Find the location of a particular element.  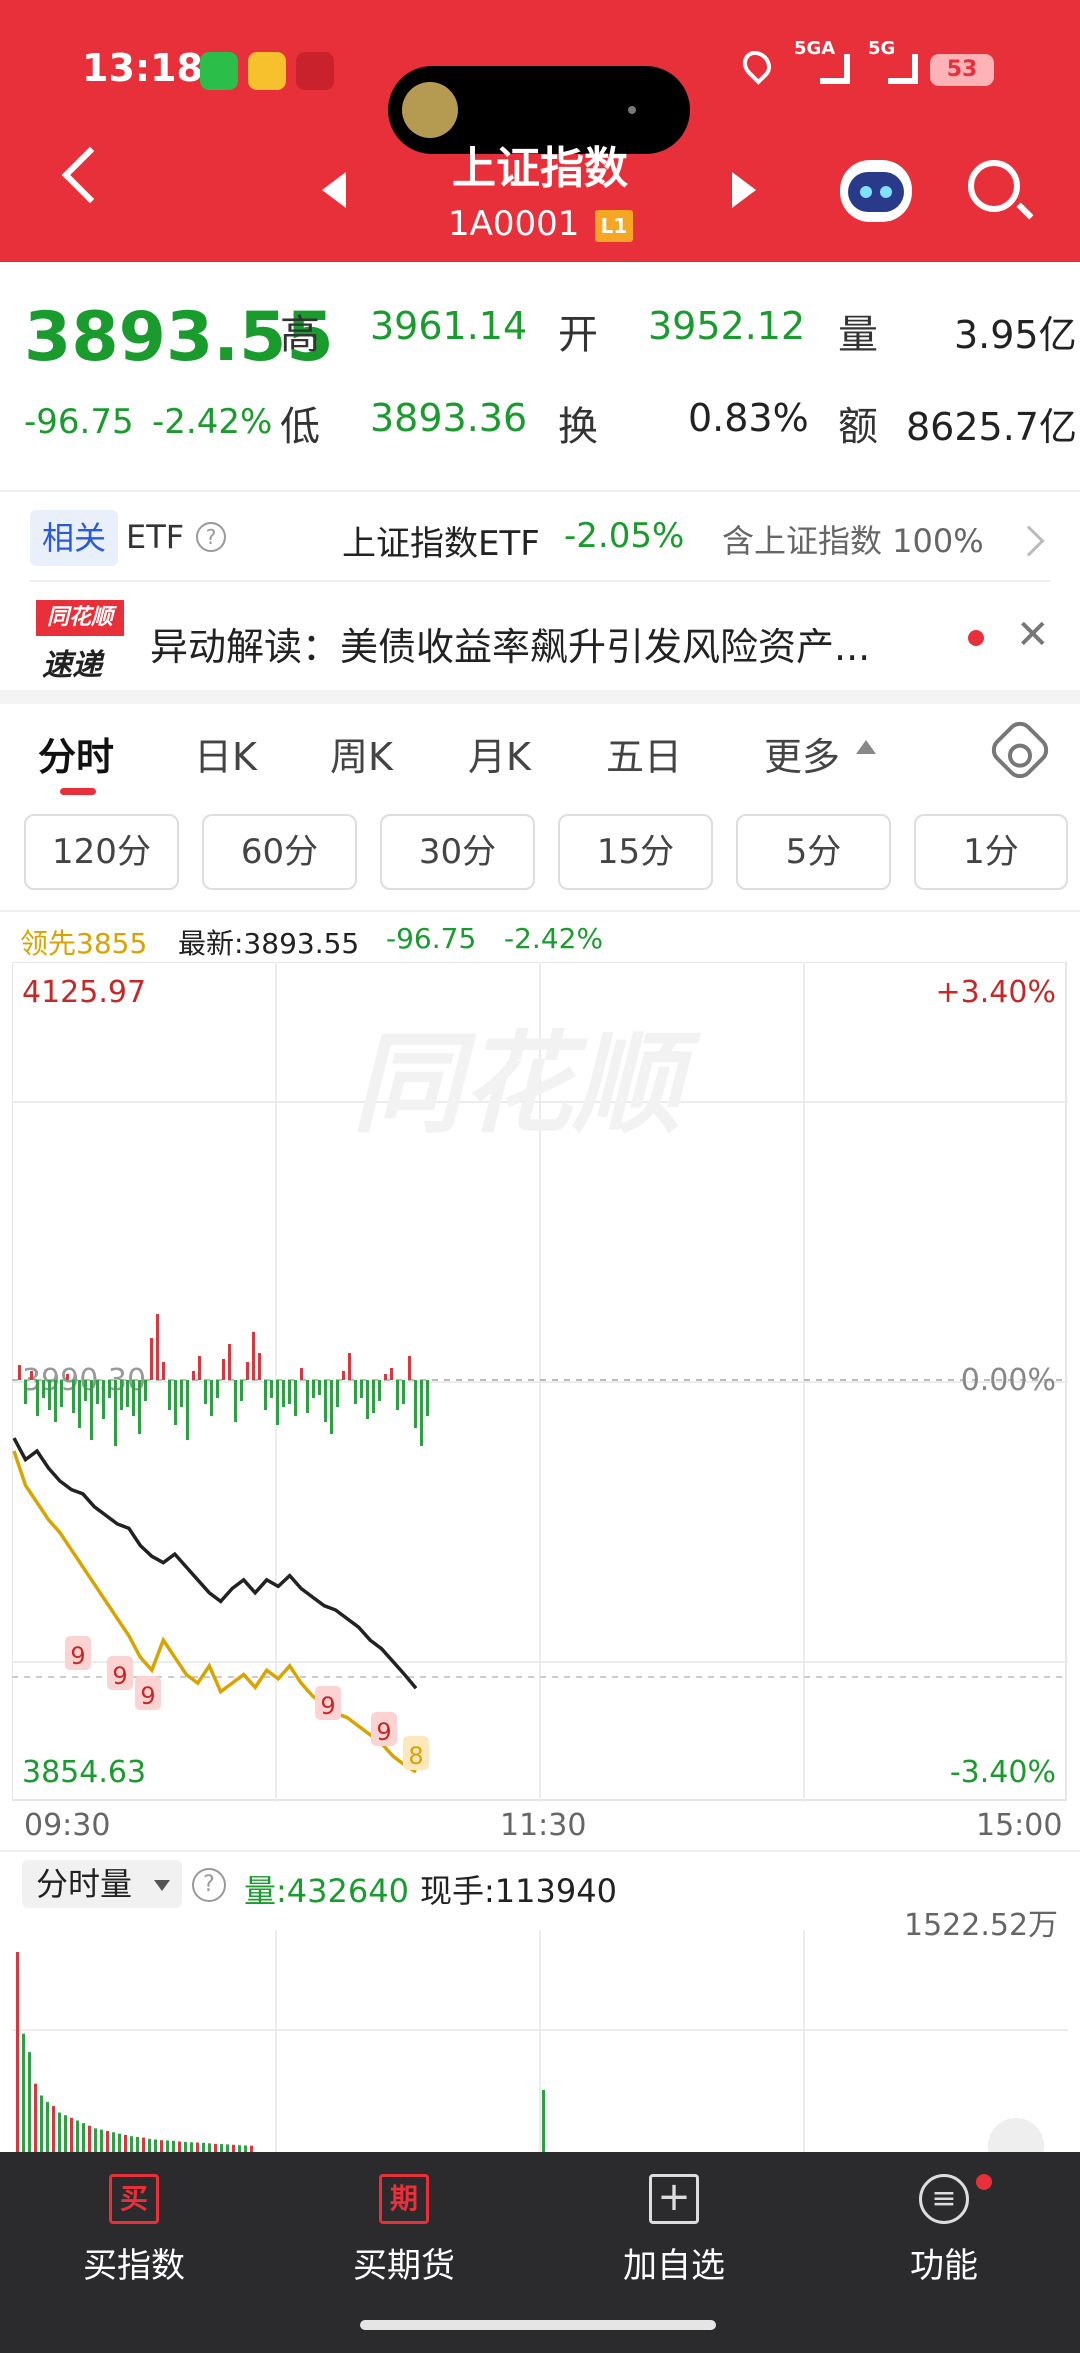

page-title: 上证指数 is located at coordinates (540, 168).